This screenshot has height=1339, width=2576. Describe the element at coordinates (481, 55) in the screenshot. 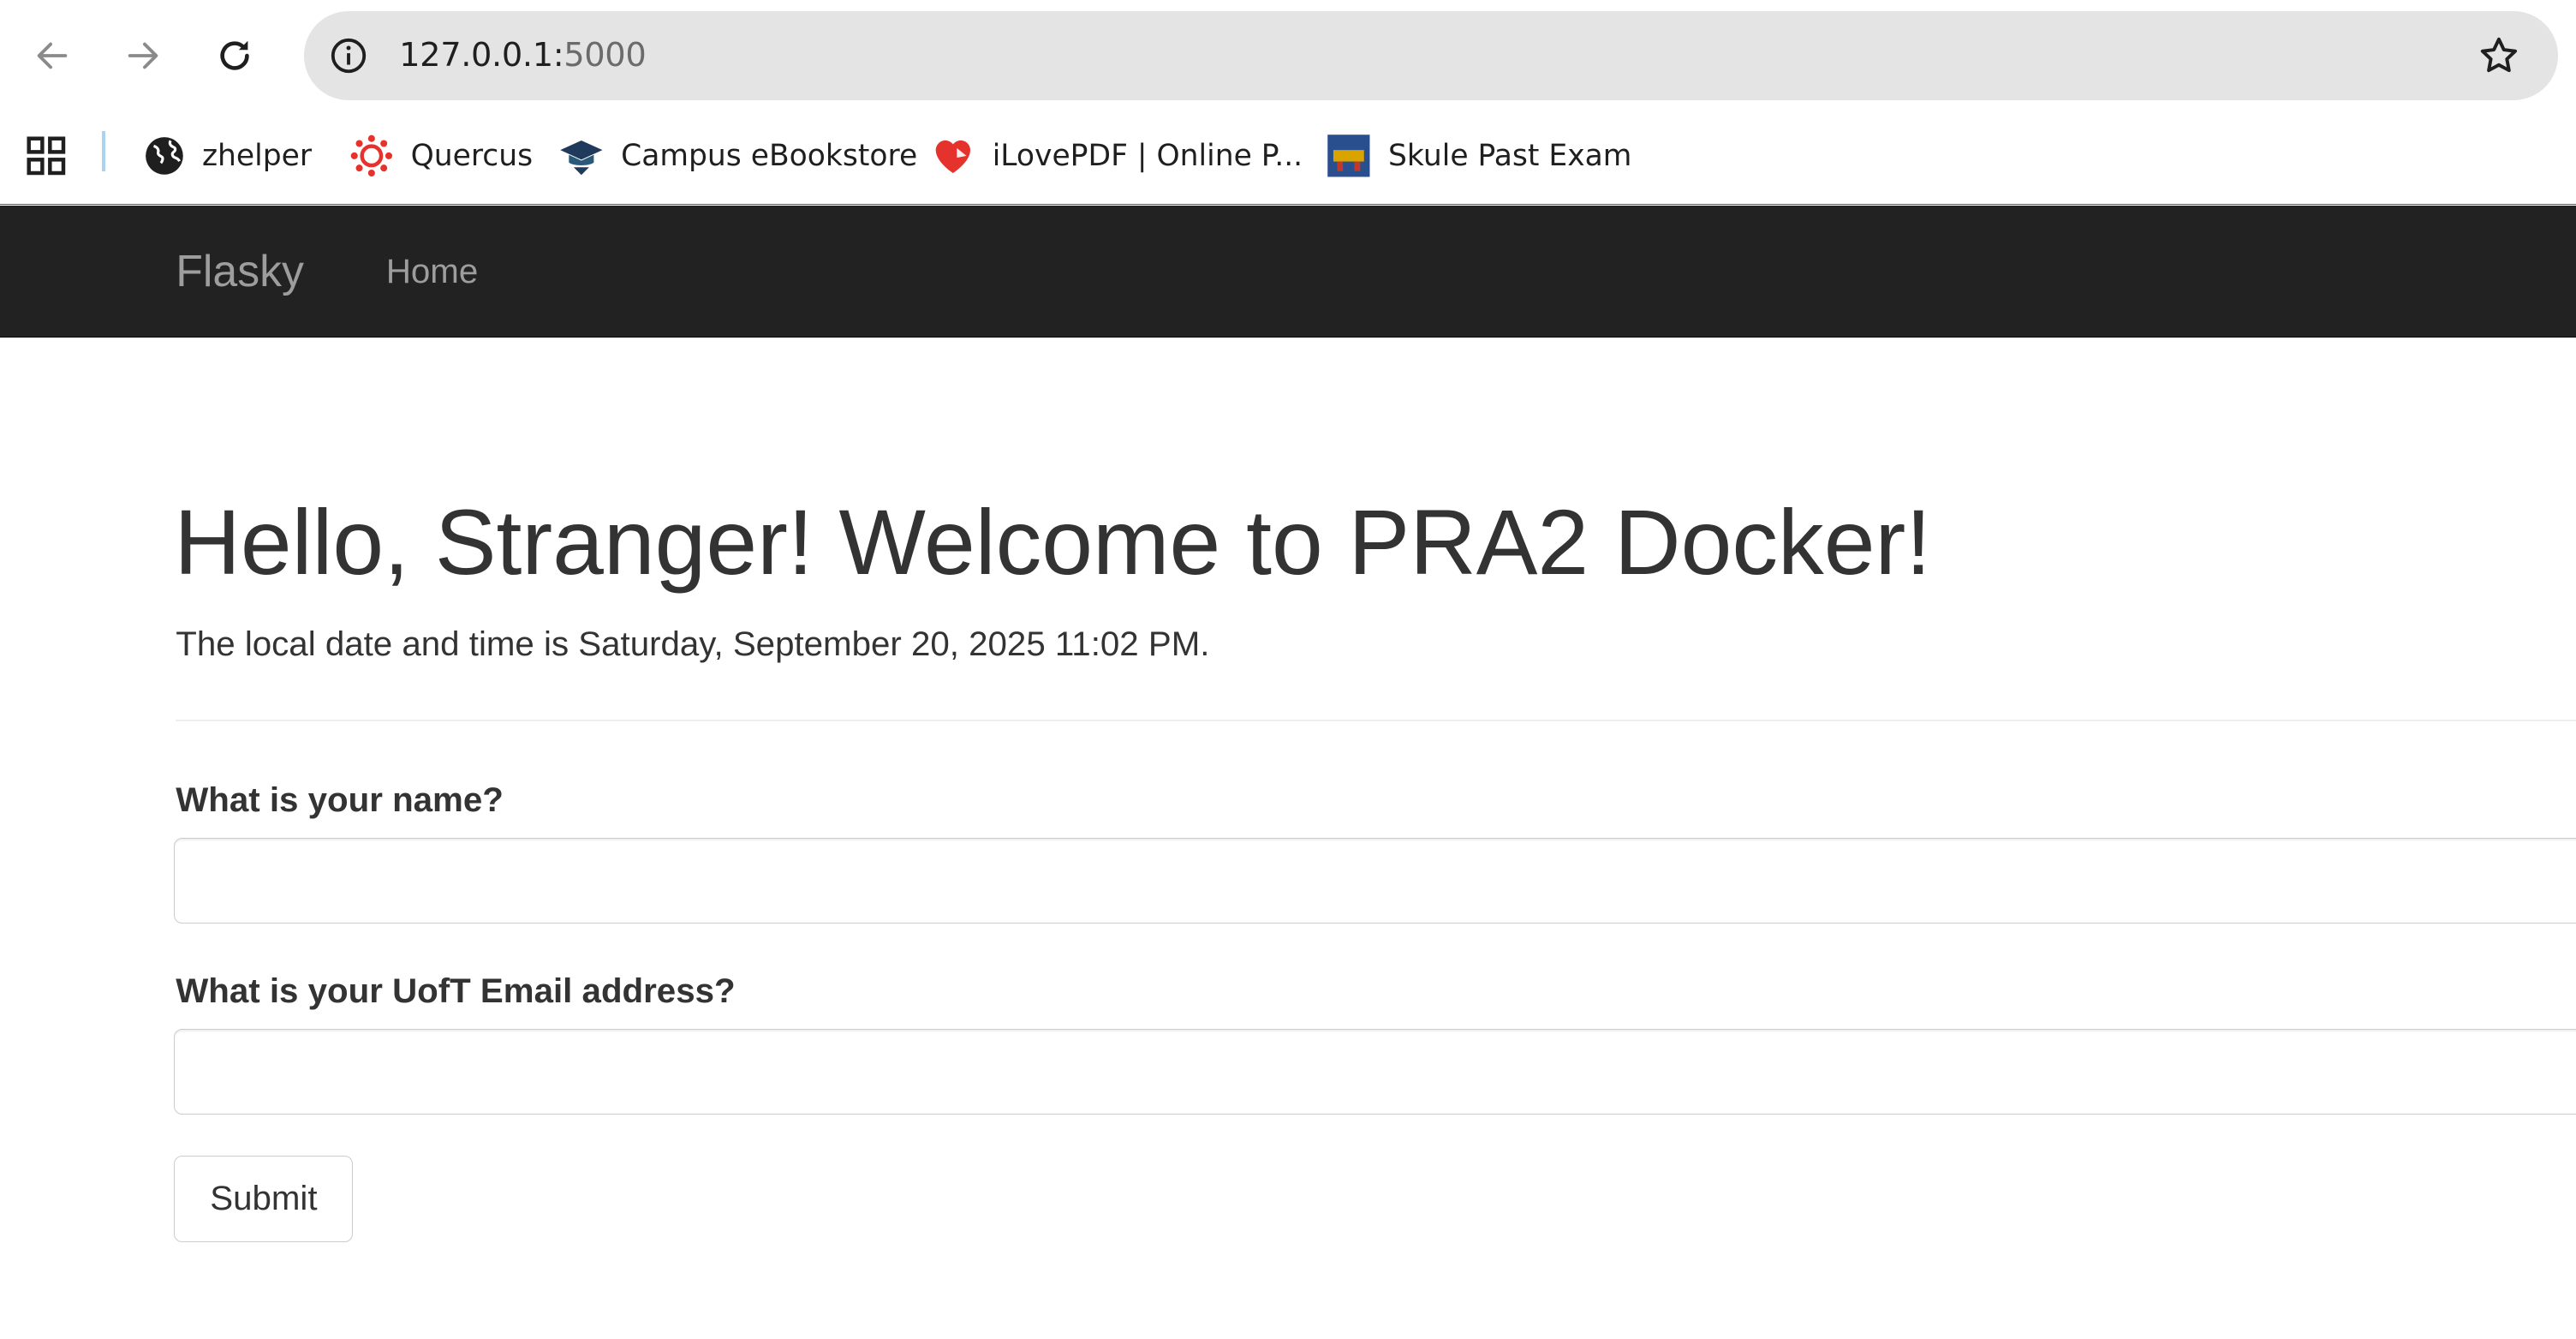

I see `url-host: 127.0.0.1:` at that location.